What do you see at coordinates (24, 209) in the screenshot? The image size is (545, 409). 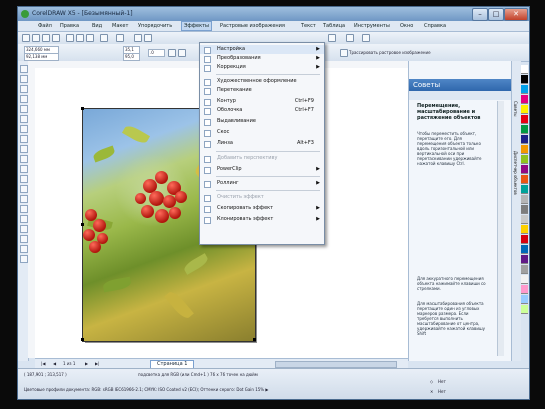 I see `blend-tool-icon` at bounding box center [24, 209].